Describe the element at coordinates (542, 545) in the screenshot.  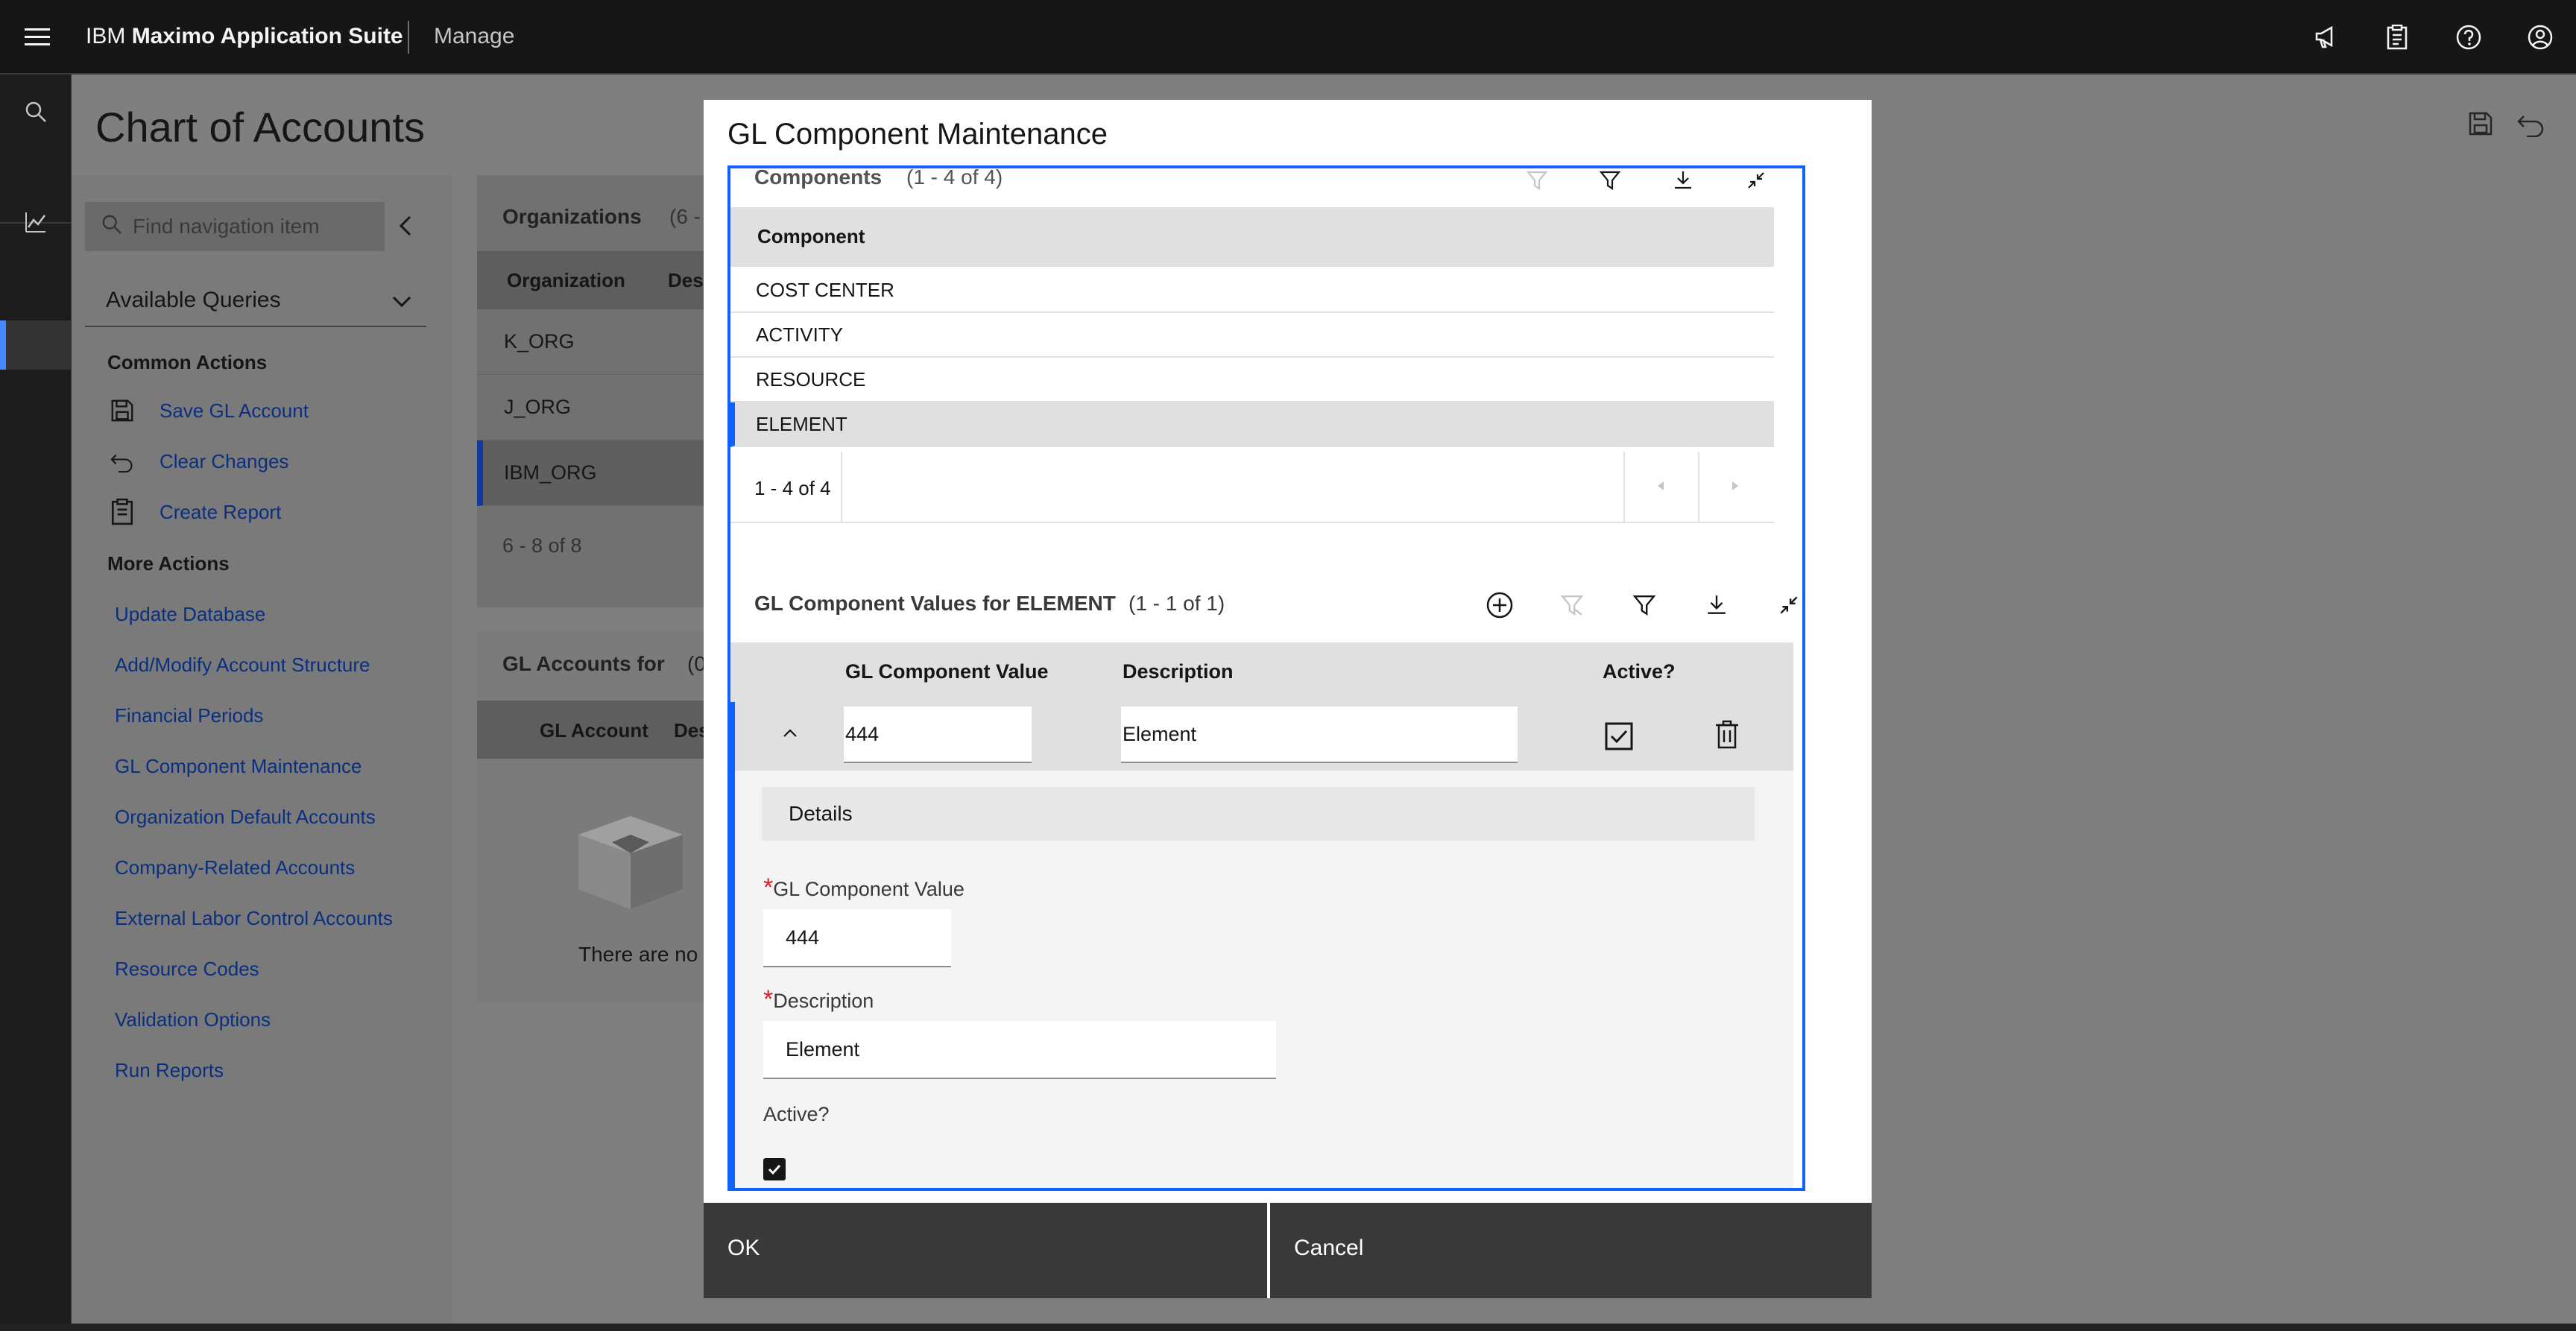
I see `organizations-pager: 6 - 8 of 8` at that location.